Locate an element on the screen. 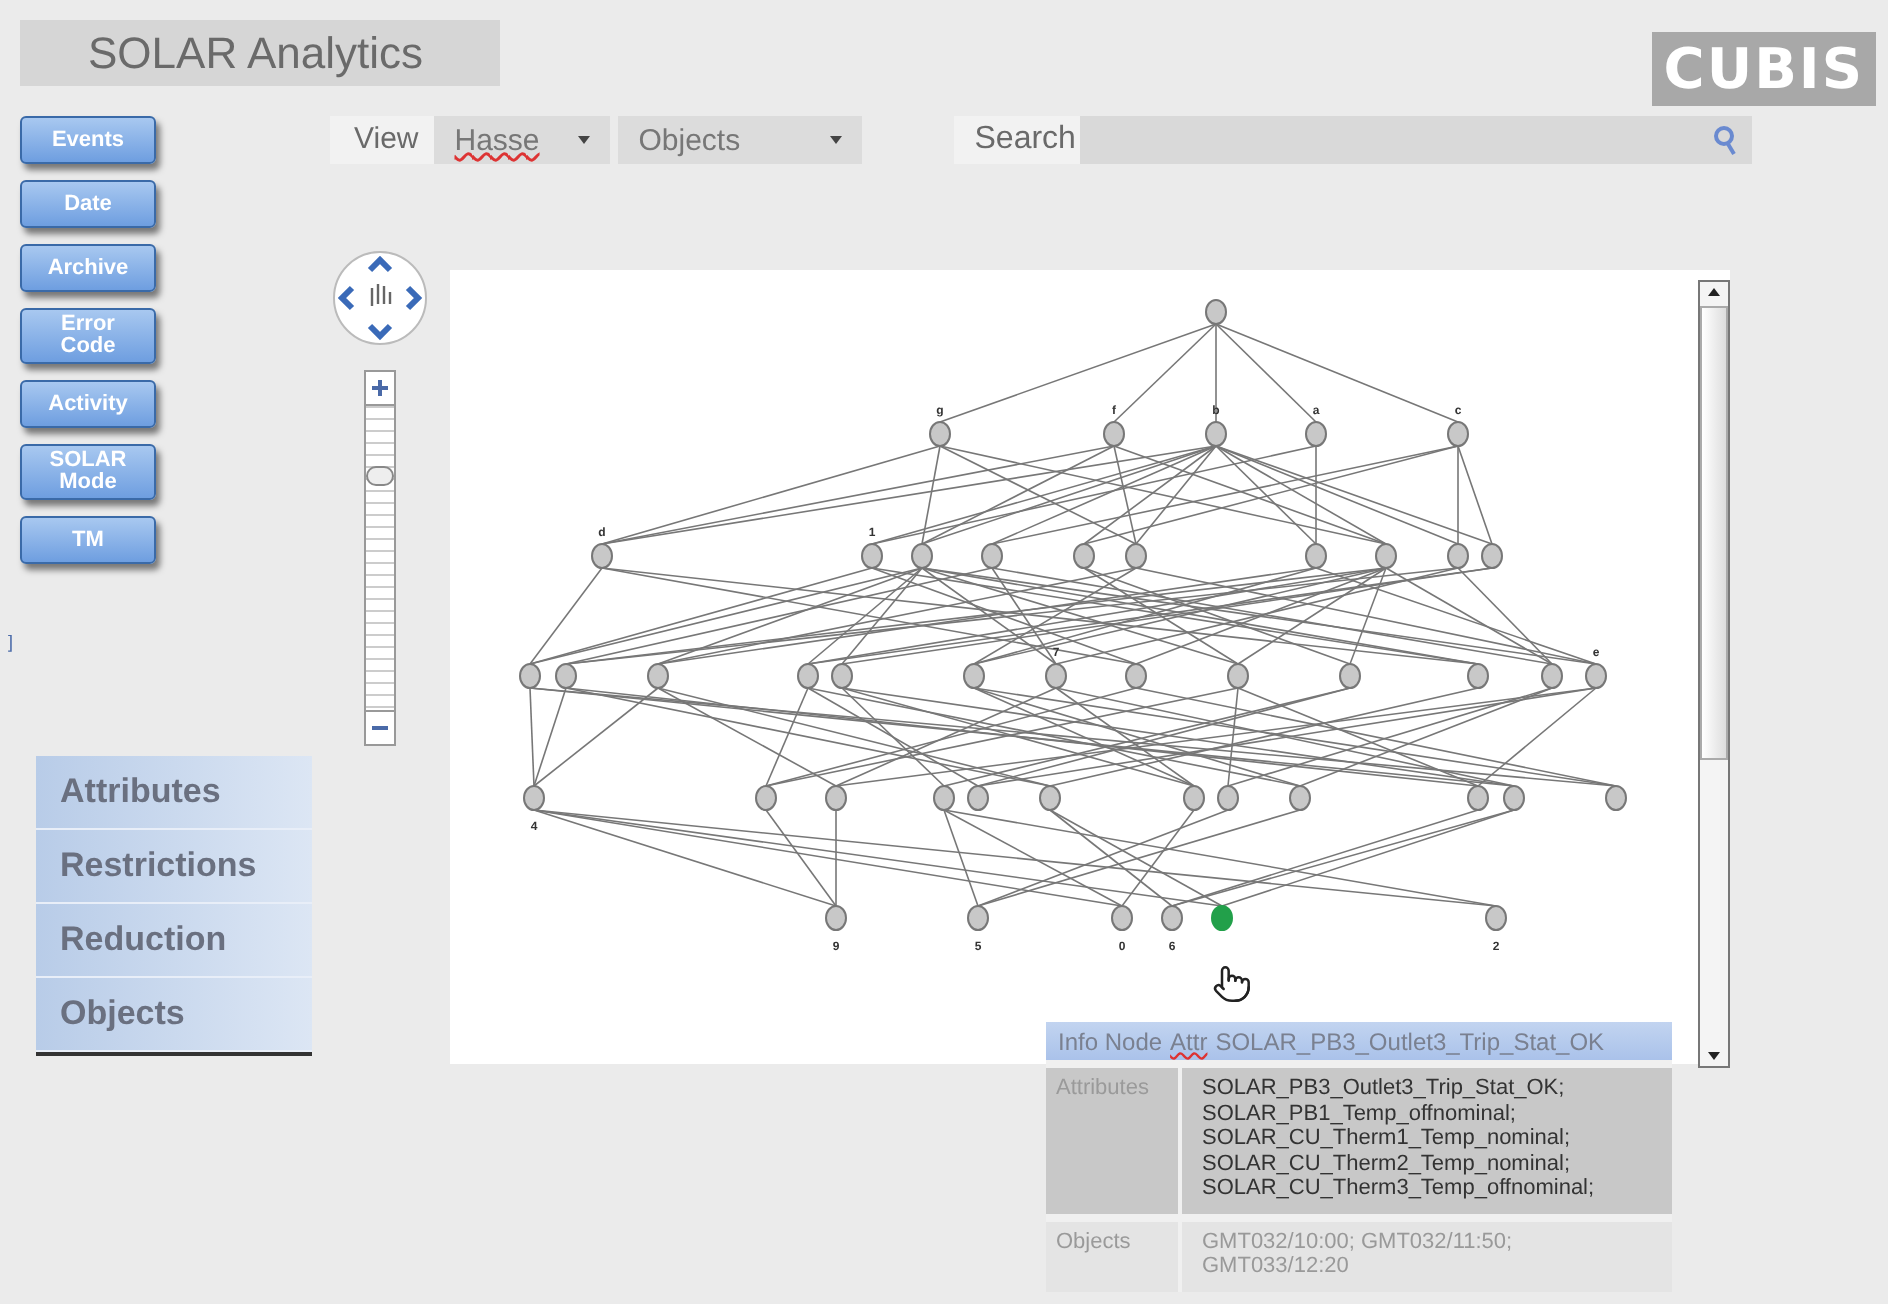 Image resolution: width=1888 pixels, height=1304 pixels. info-value: GMT032/10:00; GMT032/11:50; GMT033/12:20 is located at coordinates (1358, 1254).